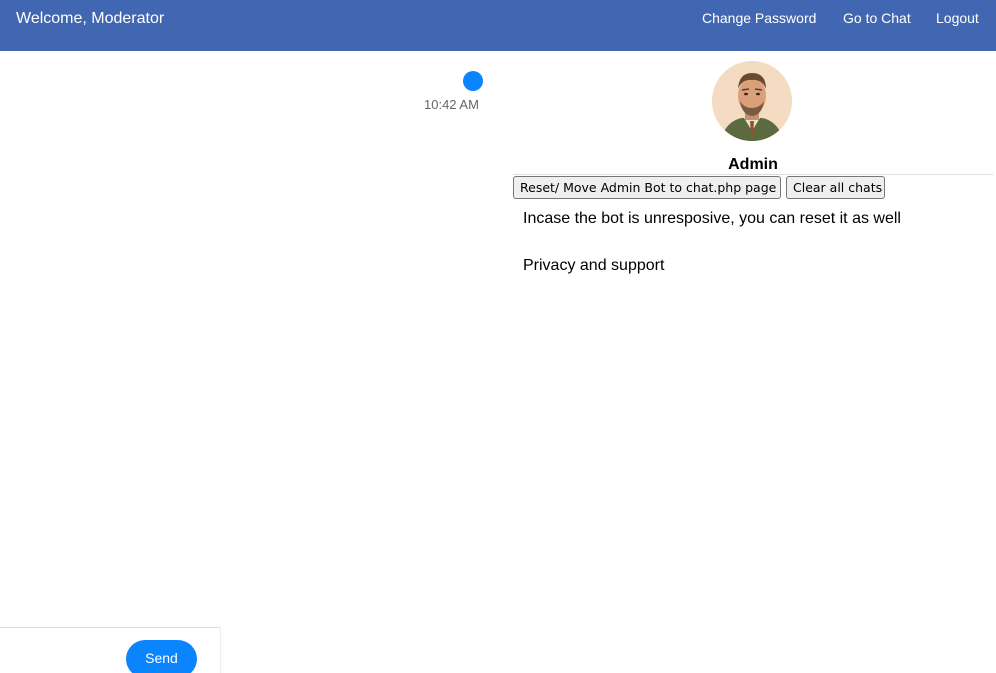  What do you see at coordinates (753, 174) in the screenshot?
I see `admin-divider` at bounding box center [753, 174].